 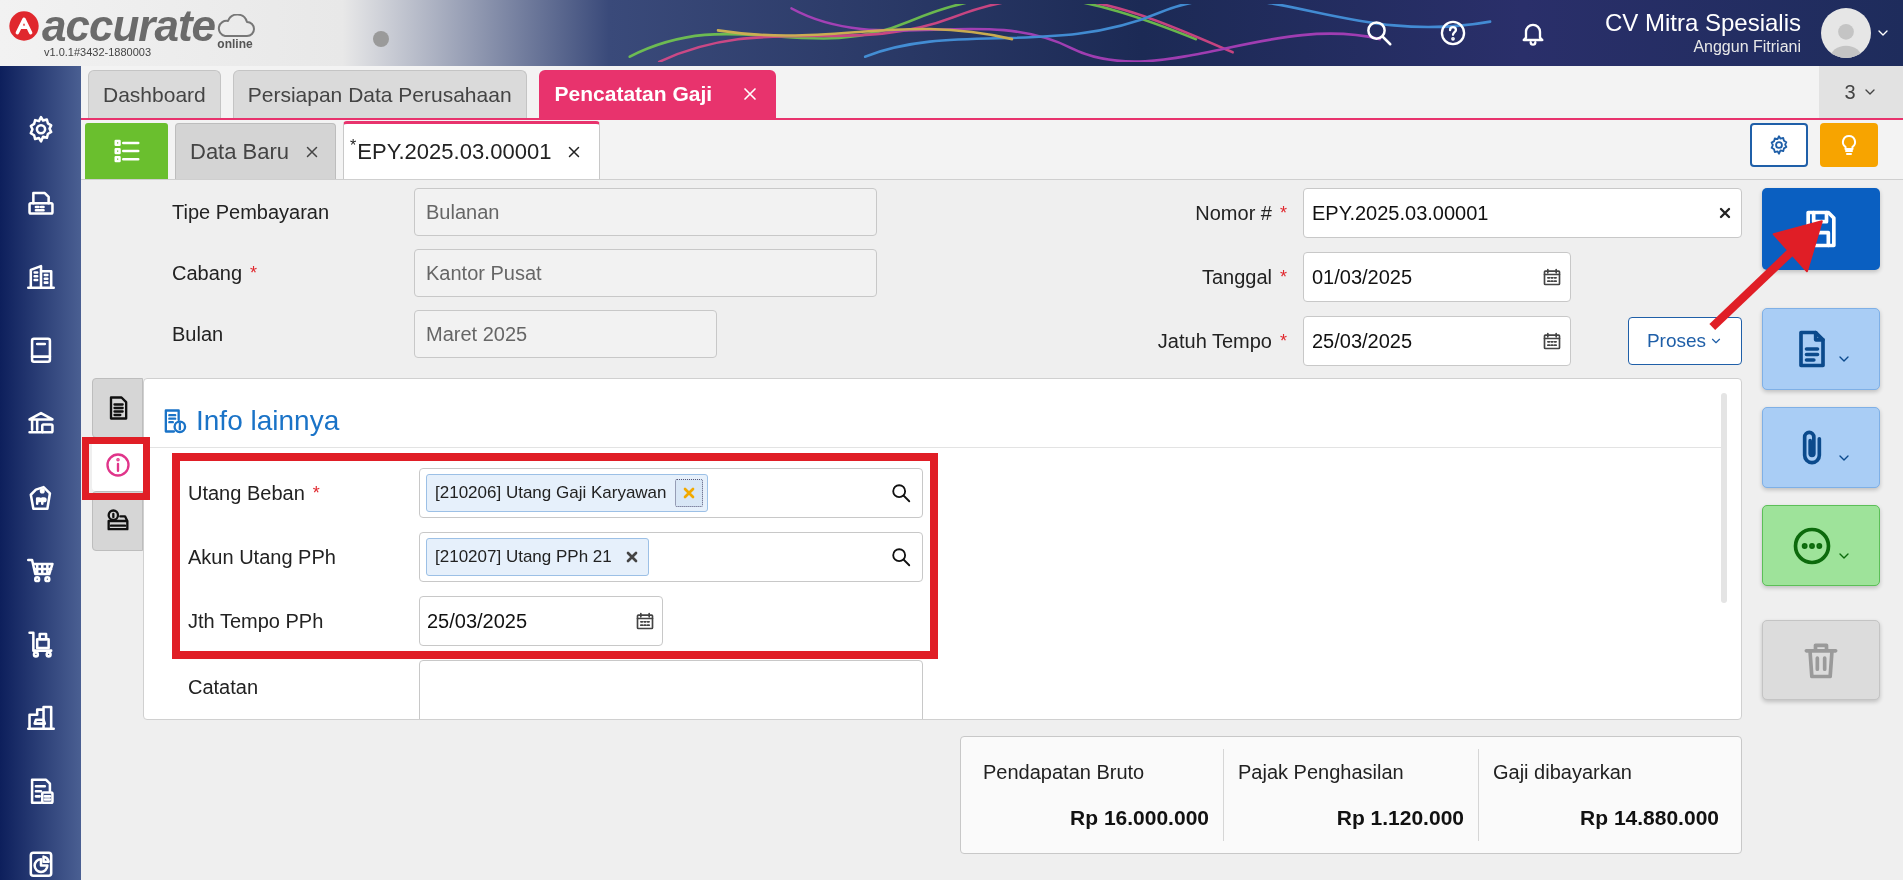 What do you see at coordinates (1064, 772) in the screenshot?
I see `total-label: Pendapatan Bruto` at bounding box center [1064, 772].